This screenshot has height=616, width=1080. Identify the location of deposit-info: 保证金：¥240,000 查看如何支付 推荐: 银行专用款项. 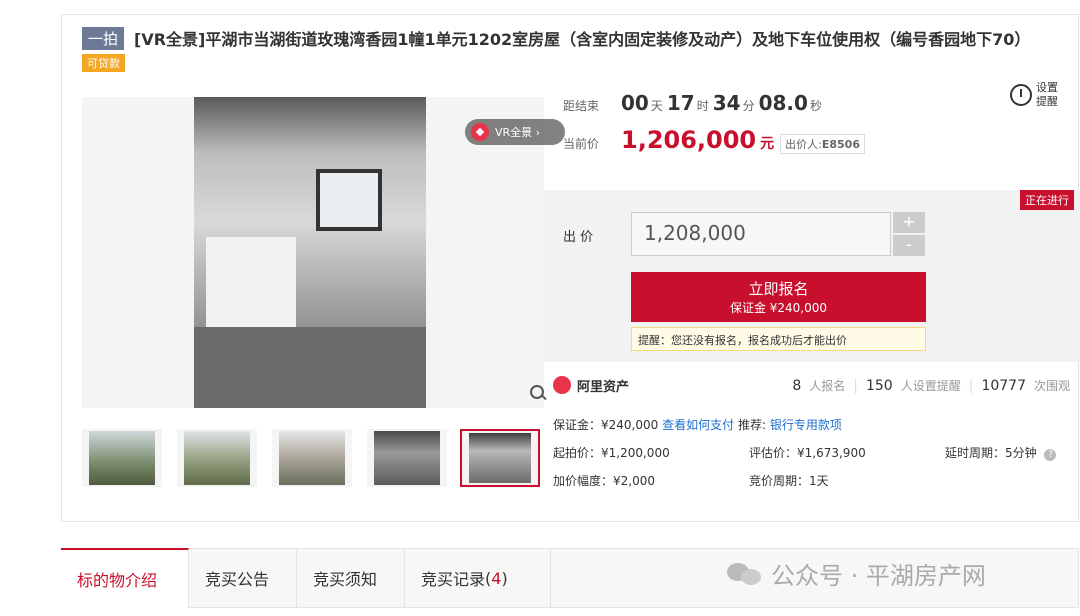
(697, 424).